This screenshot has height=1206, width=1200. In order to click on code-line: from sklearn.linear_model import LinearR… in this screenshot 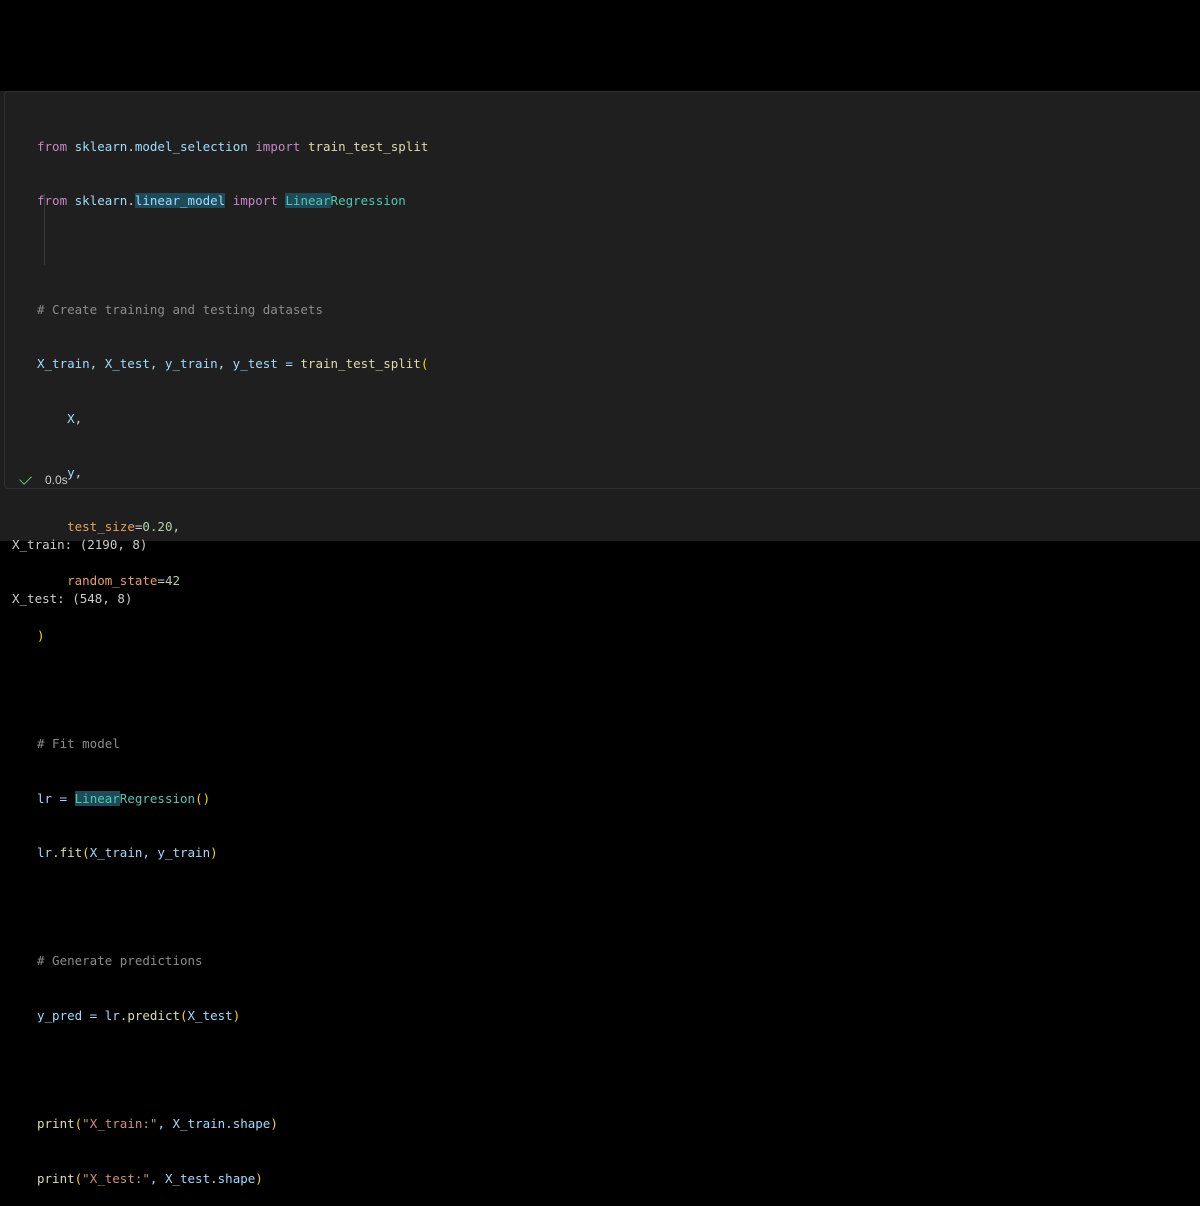, I will do `click(232, 201)`.